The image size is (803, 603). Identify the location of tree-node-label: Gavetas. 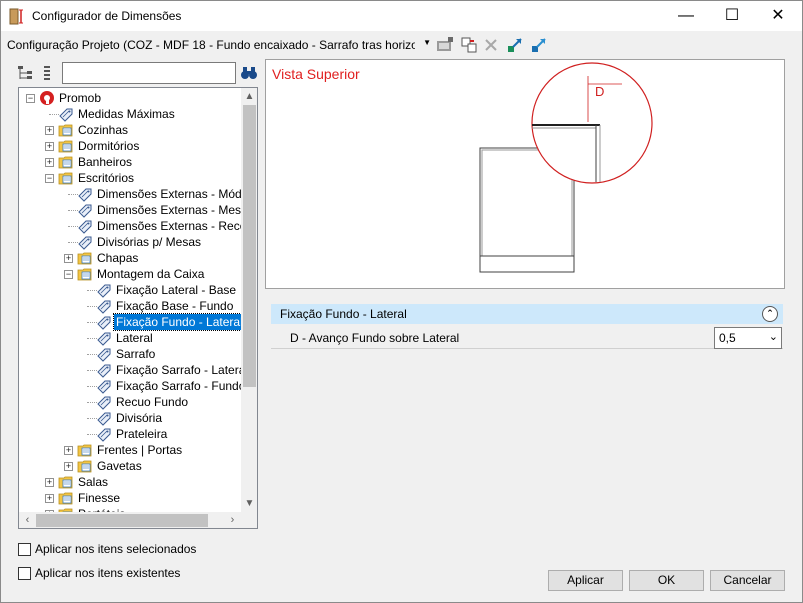
(119, 466).